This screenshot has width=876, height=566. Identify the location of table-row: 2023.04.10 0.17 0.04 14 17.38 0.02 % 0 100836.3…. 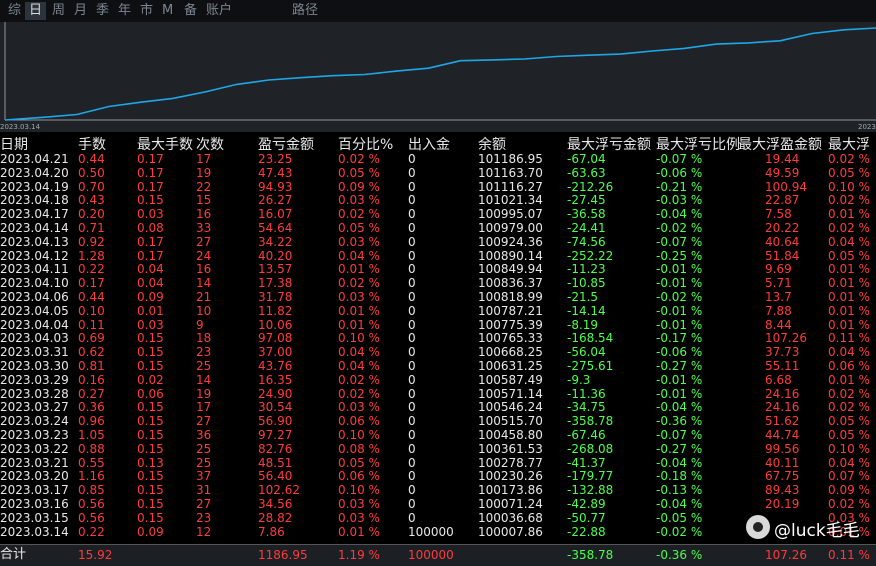
(438, 283).